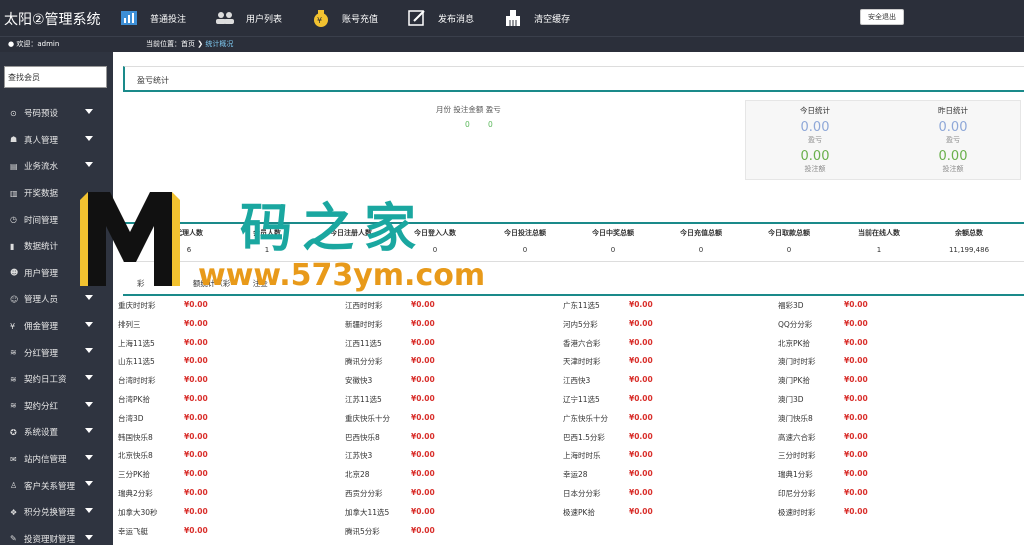 The width and height of the screenshot is (1024, 545). I want to click on sidebar-item-daily-wage: ≋ 契约日工资, so click(56, 379).